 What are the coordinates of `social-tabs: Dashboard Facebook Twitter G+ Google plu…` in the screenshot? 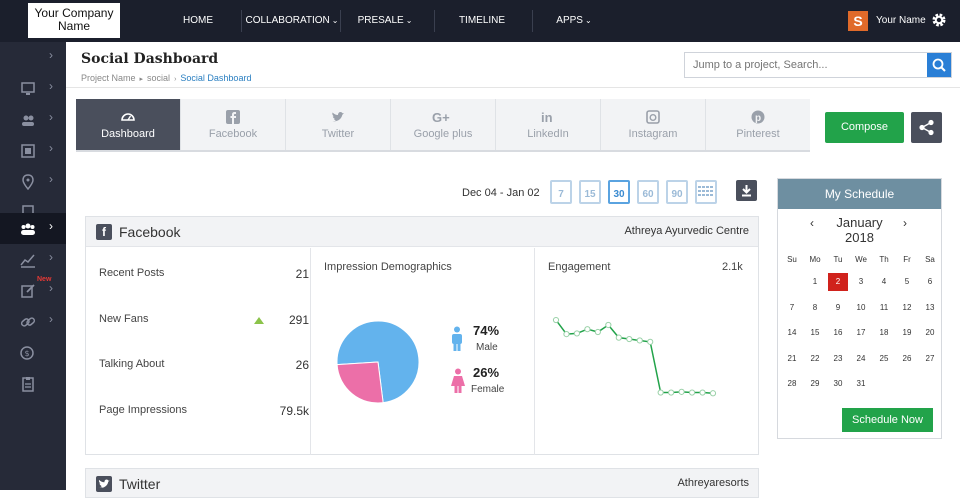 It's located at (443, 125).